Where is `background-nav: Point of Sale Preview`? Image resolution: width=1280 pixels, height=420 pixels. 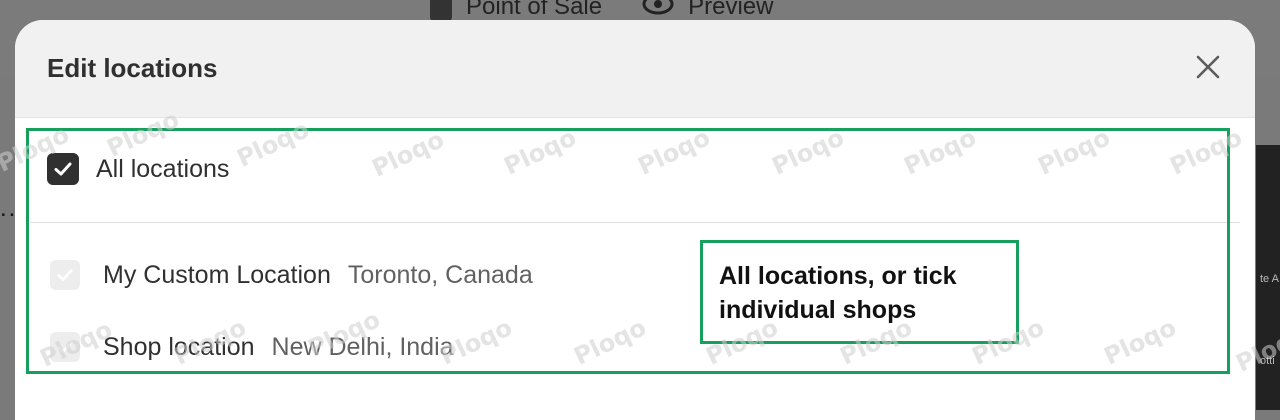 background-nav: Point of Sale Preview is located at coordinates (601, 11).